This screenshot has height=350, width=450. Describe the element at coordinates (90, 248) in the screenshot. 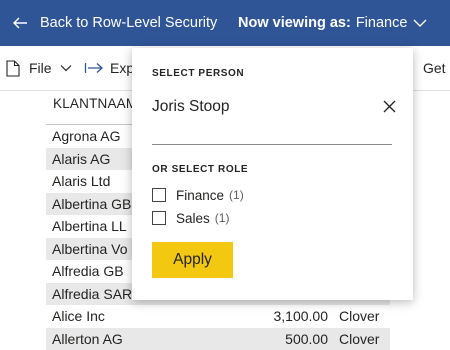

I see `cell-name: Albertina Vo` at that location.